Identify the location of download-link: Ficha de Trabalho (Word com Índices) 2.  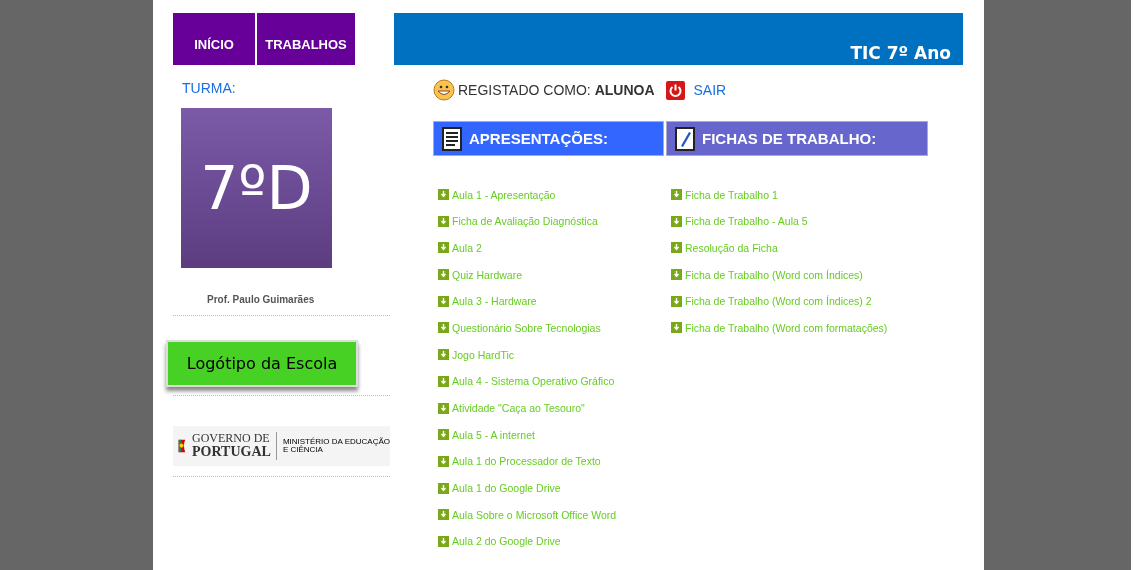
(778, 301).